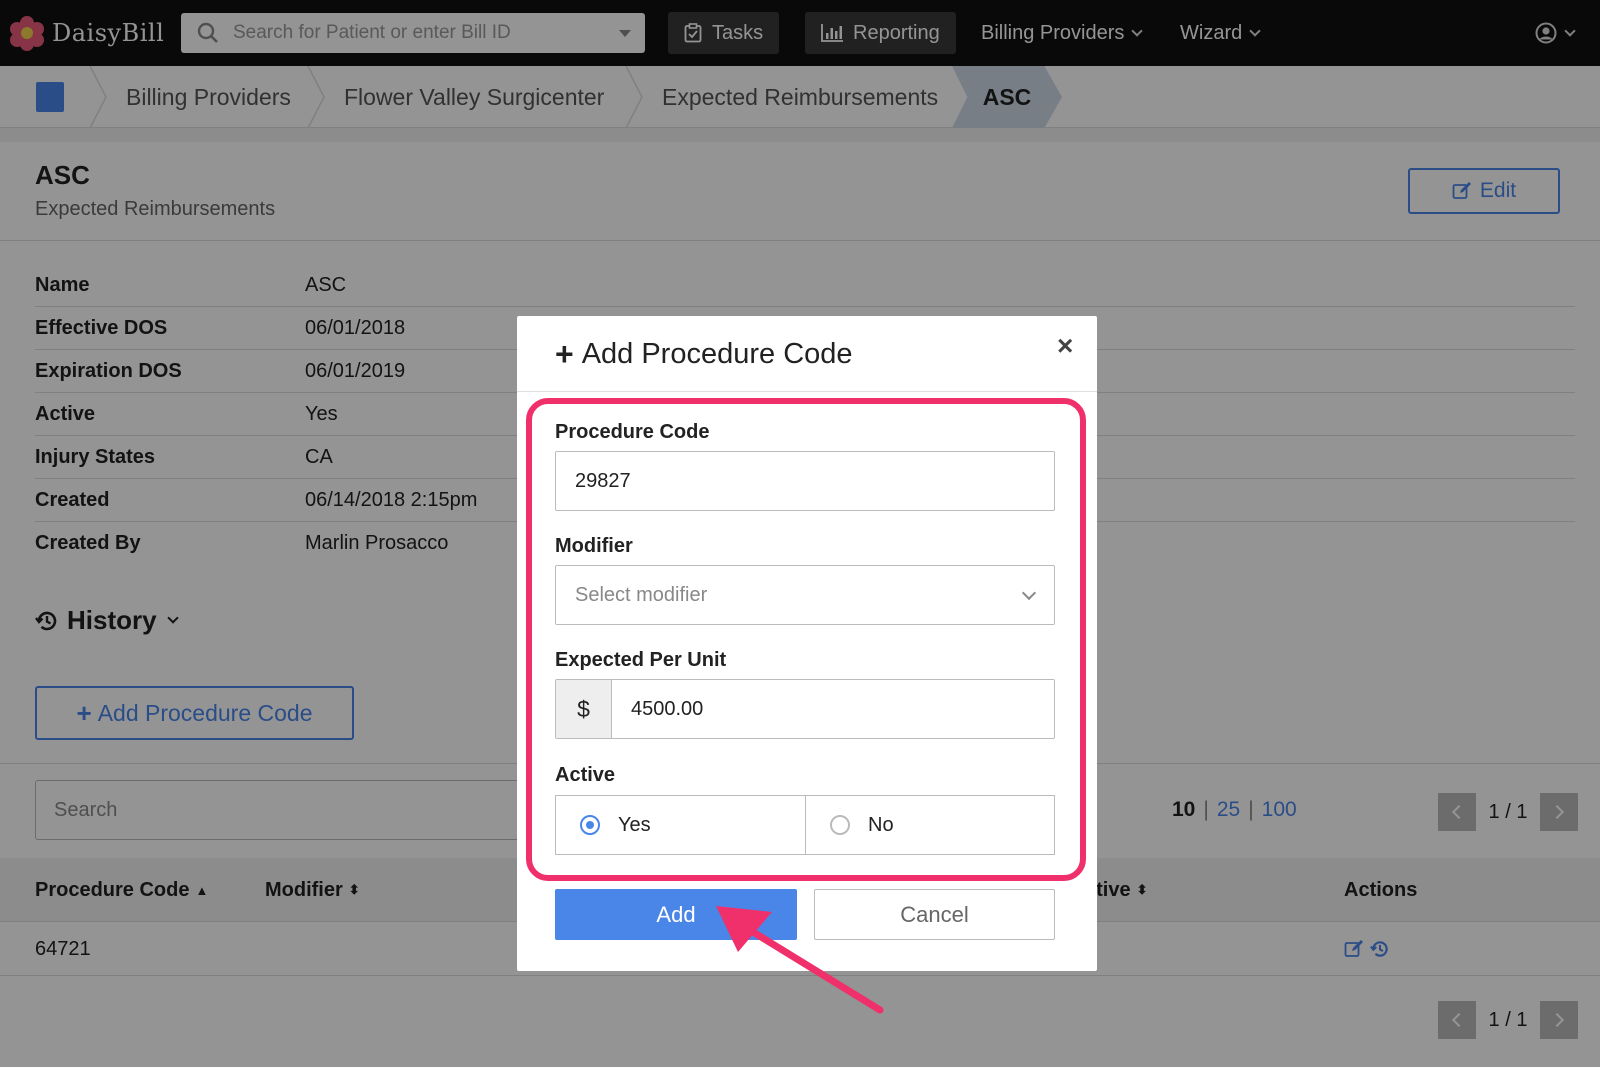 Image resolution: width=1600 pixels, height=1067 pixels. I want to click on procedure-code-label: Procedure Code, so click(632, 432).